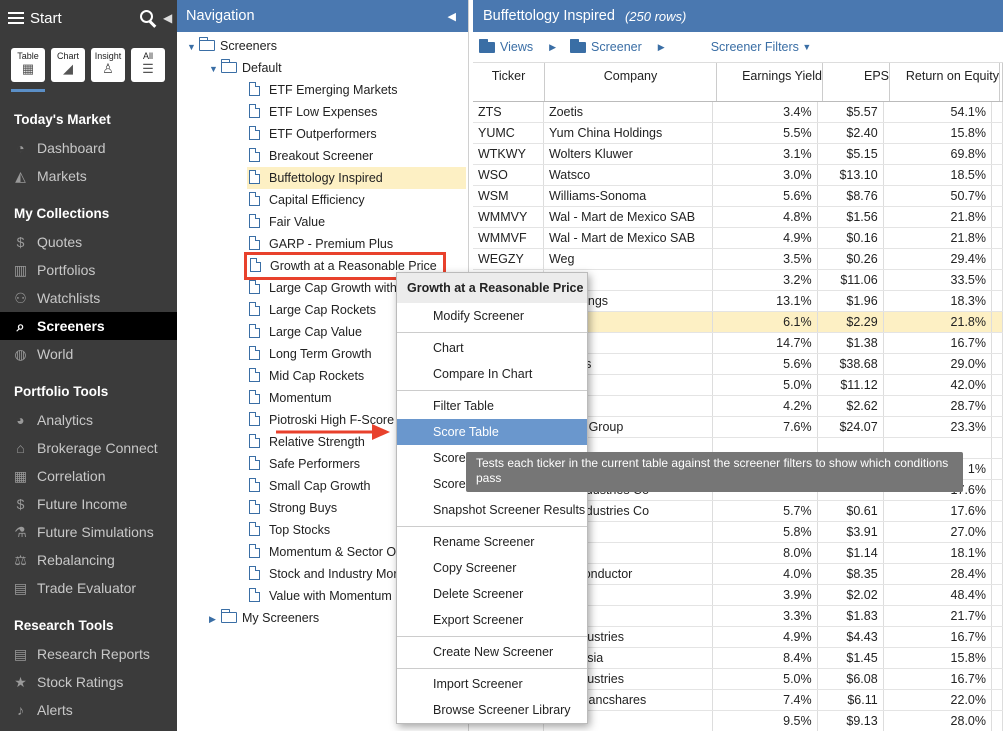 The width and height of the screenshot is (1003, 731). I want to click on table-cell: 4.0%, so click(765, 574).